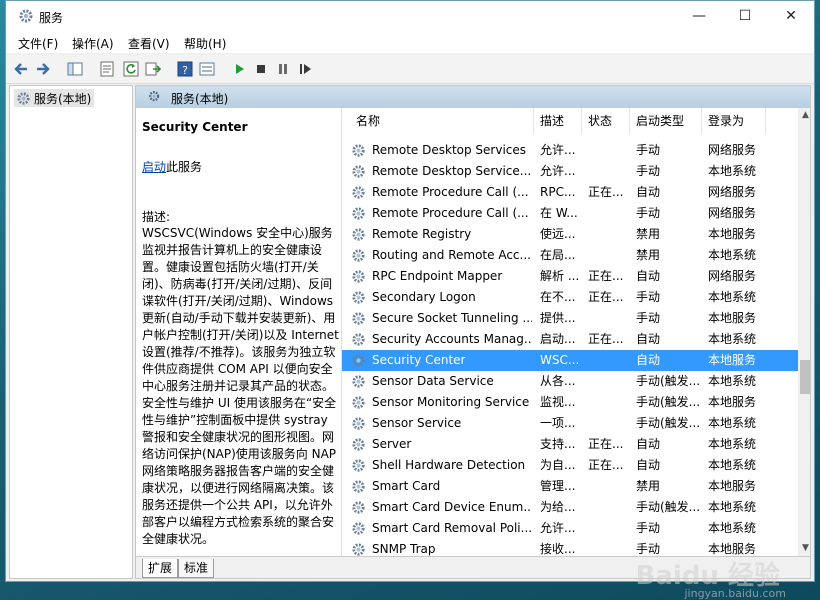  What do you see at coordinates (570, 150) in the screenshot?
I see `service-row: Remote Desktop Services 允许... 手动 网络服务` at bounding box center [570, 150].